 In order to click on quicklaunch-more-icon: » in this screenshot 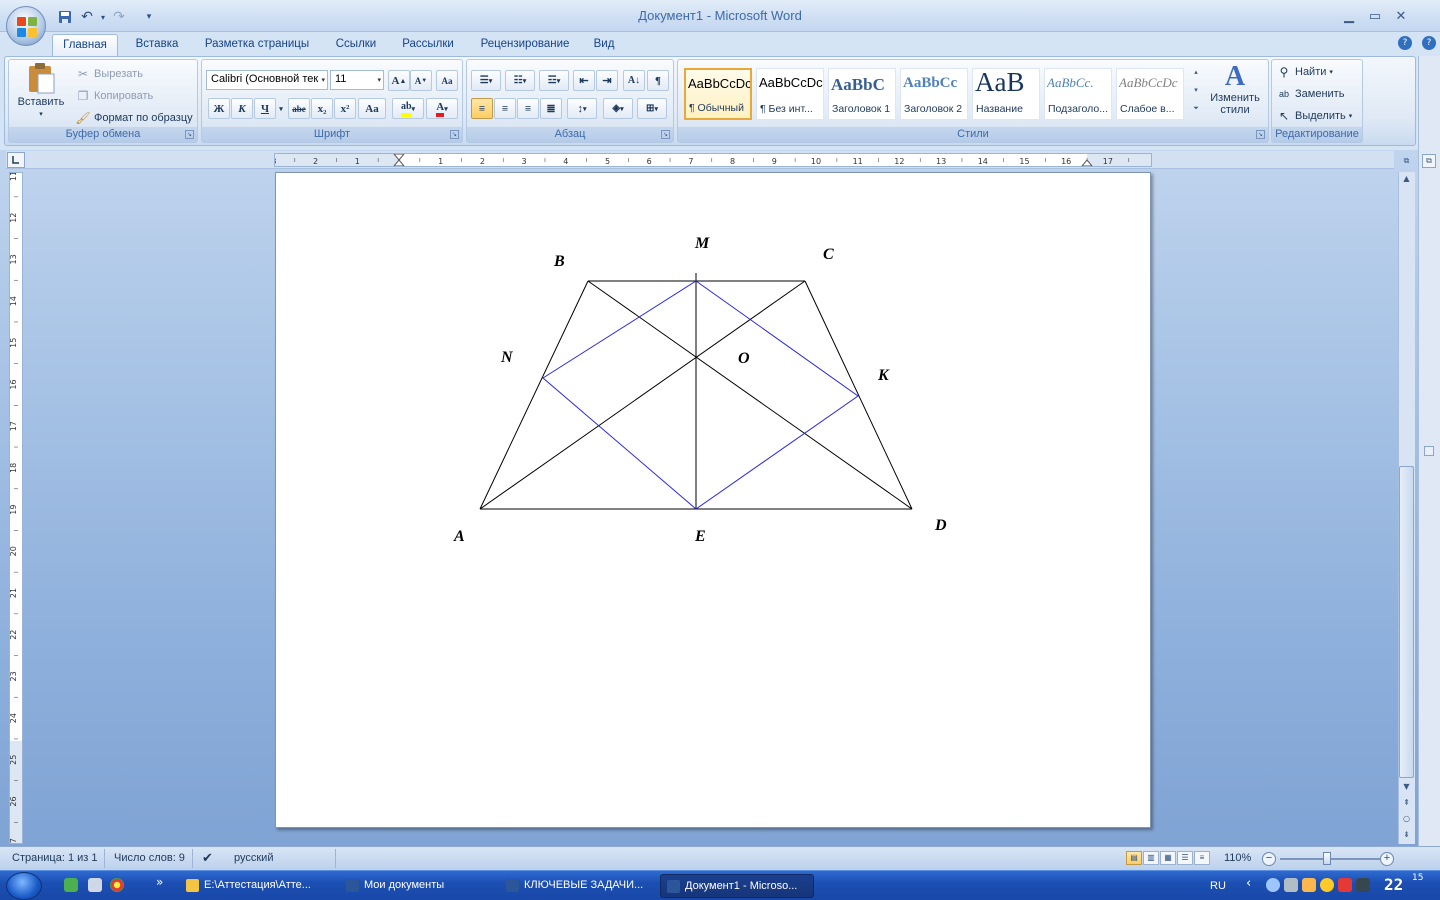, I will do `click(159, 882)`.